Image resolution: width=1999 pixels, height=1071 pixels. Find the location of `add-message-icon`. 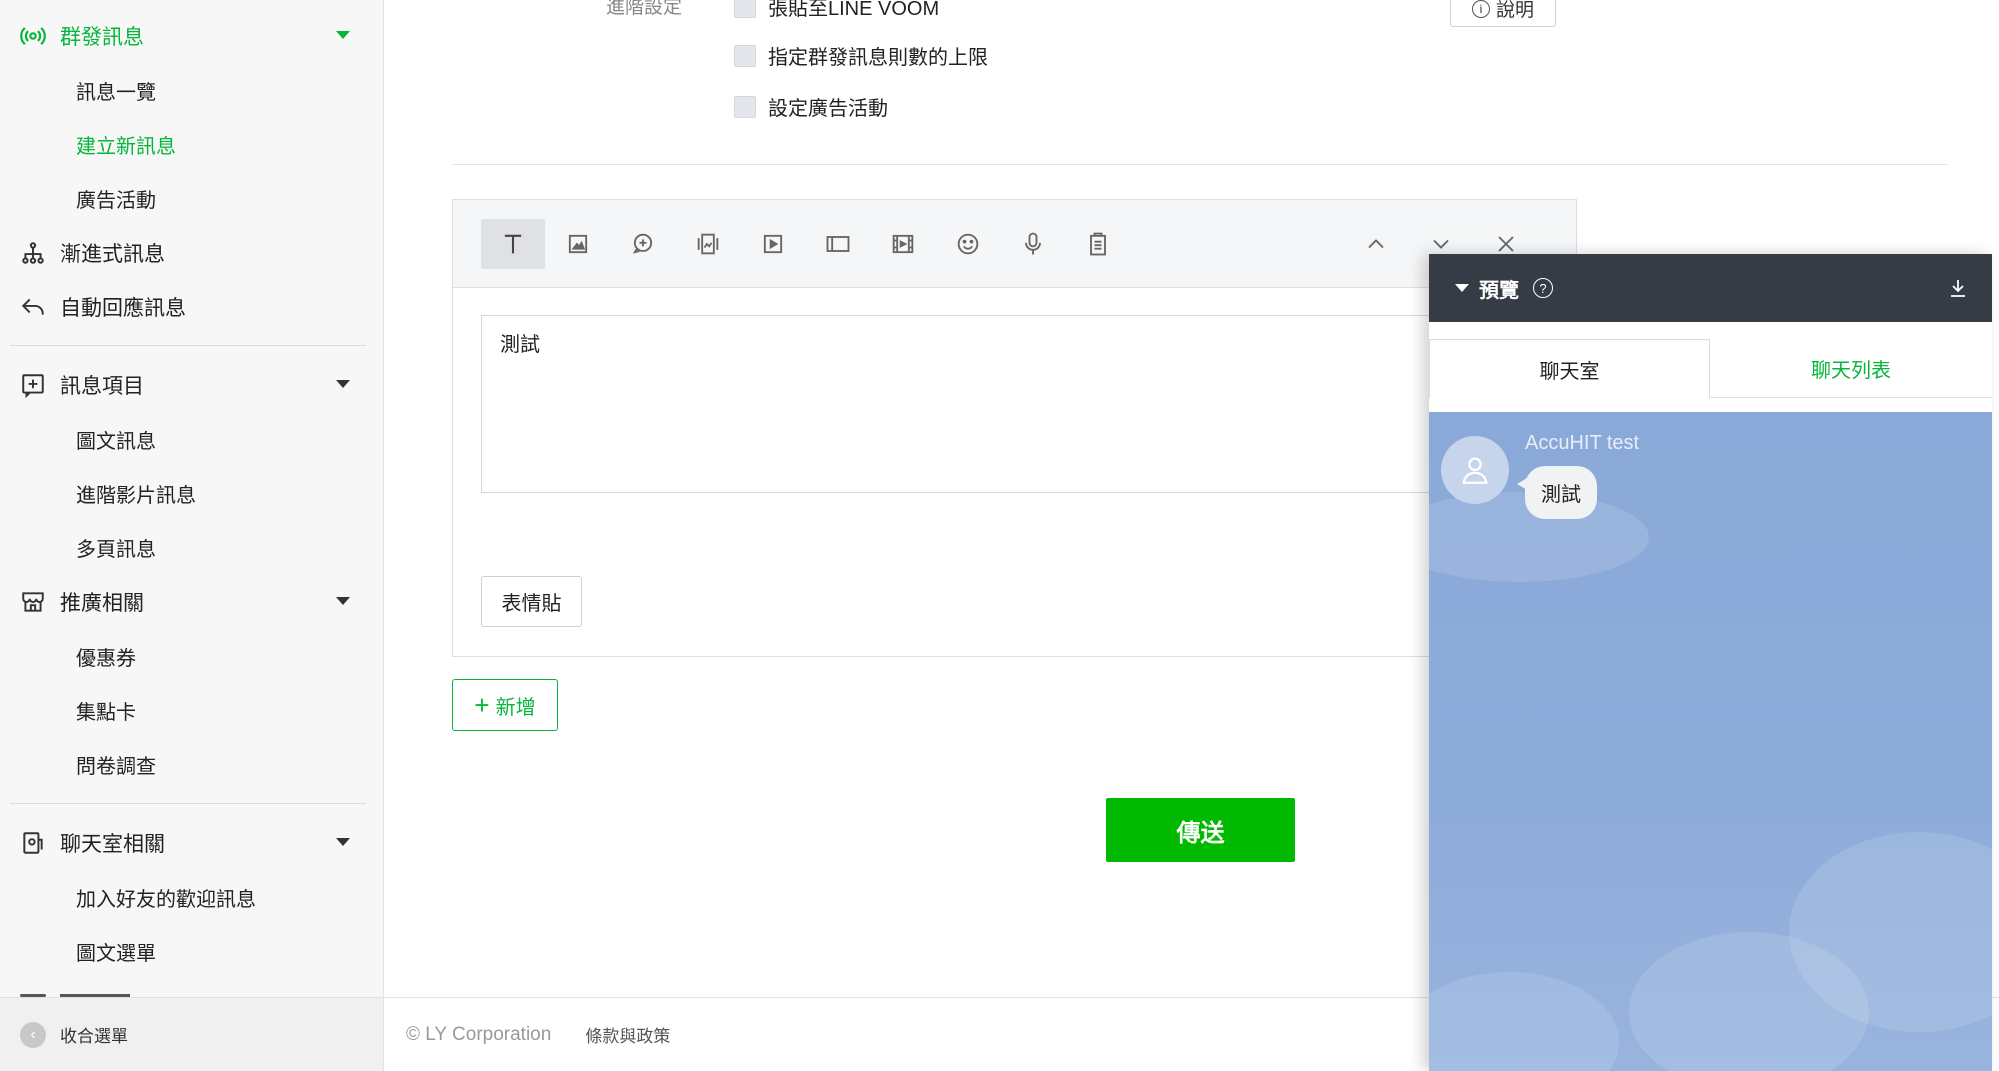

add-message-icon is located at coordinates (33, 385).